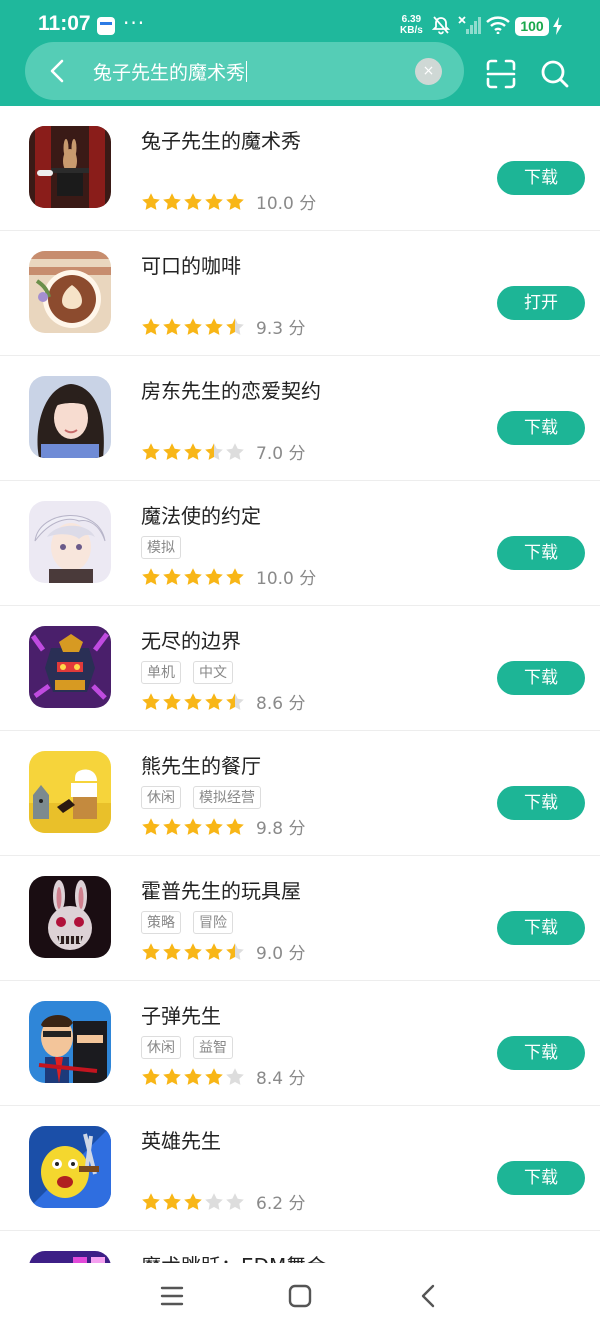 The width and height of the screenshot is (600, 1333). Describe the element at coordinates (161, 797) in the screenshot. I see `app-tag: 休闲` at that location.